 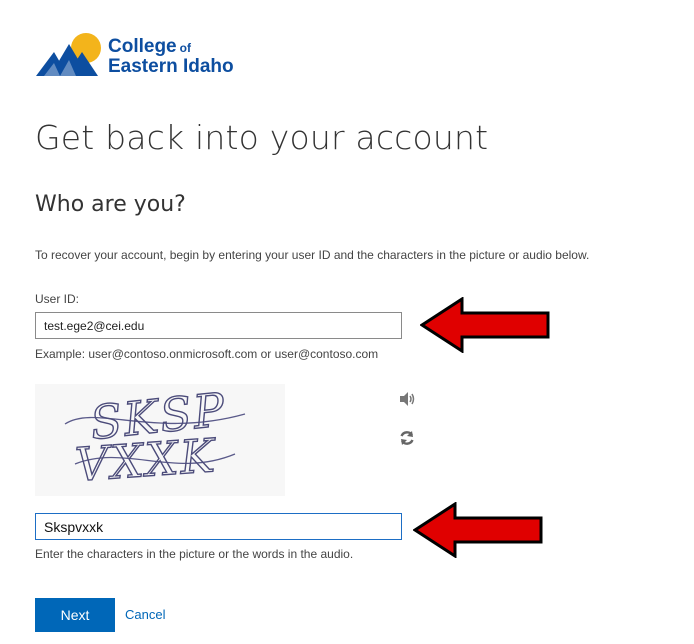 What do you see at coordinates (75, 615) in the screenshot?
I see `next-button: Next` at bounding box center [75, 615].